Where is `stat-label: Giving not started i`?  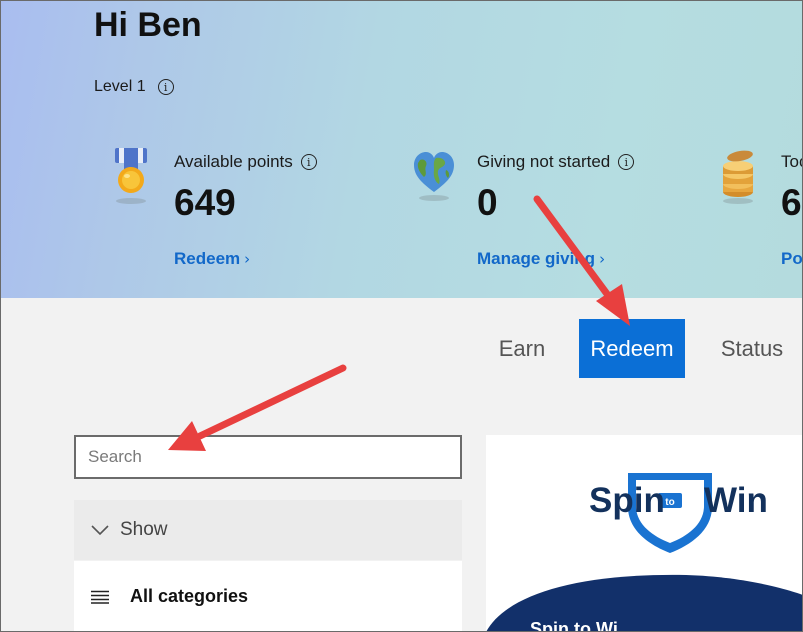
stat-label: Giving not started i is located at coordinates (556, 162).